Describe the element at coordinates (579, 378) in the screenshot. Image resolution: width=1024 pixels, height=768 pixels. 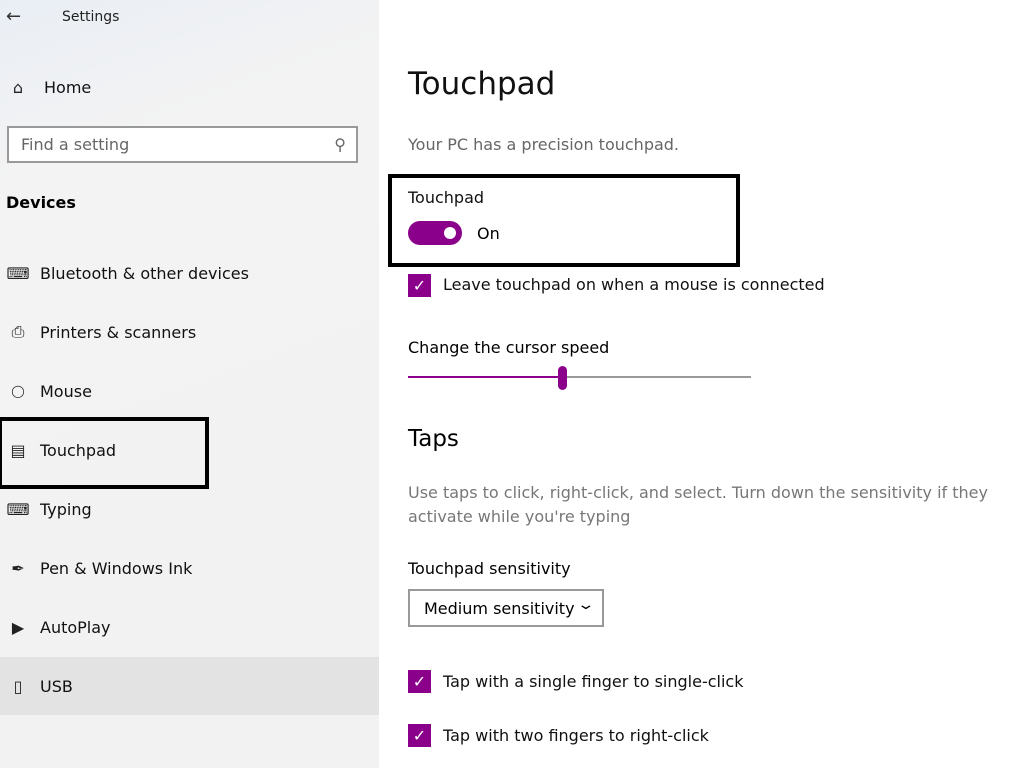
I see `cursor-speed-slider` at that location.